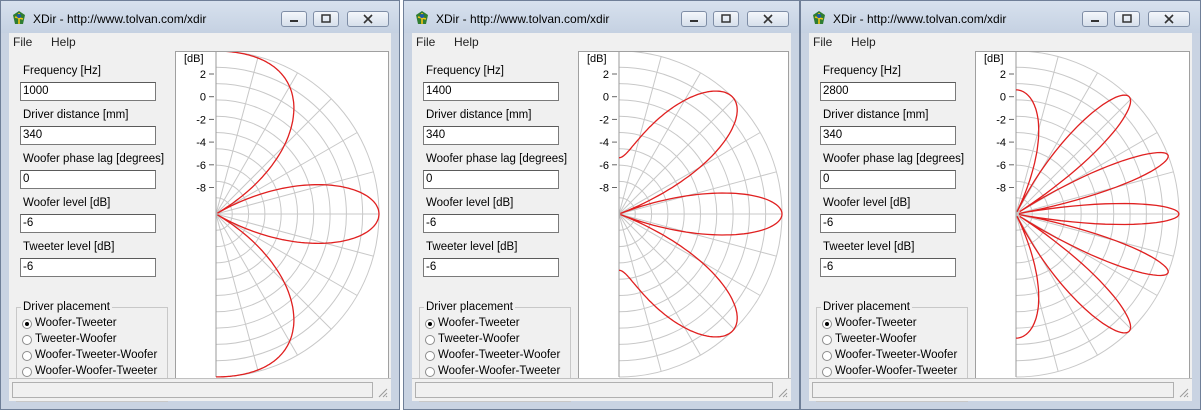  What do you see at coordinates (888, 91) in the screenshot?
I see `frequency-input: 2800` at bounding box center [888, 91].